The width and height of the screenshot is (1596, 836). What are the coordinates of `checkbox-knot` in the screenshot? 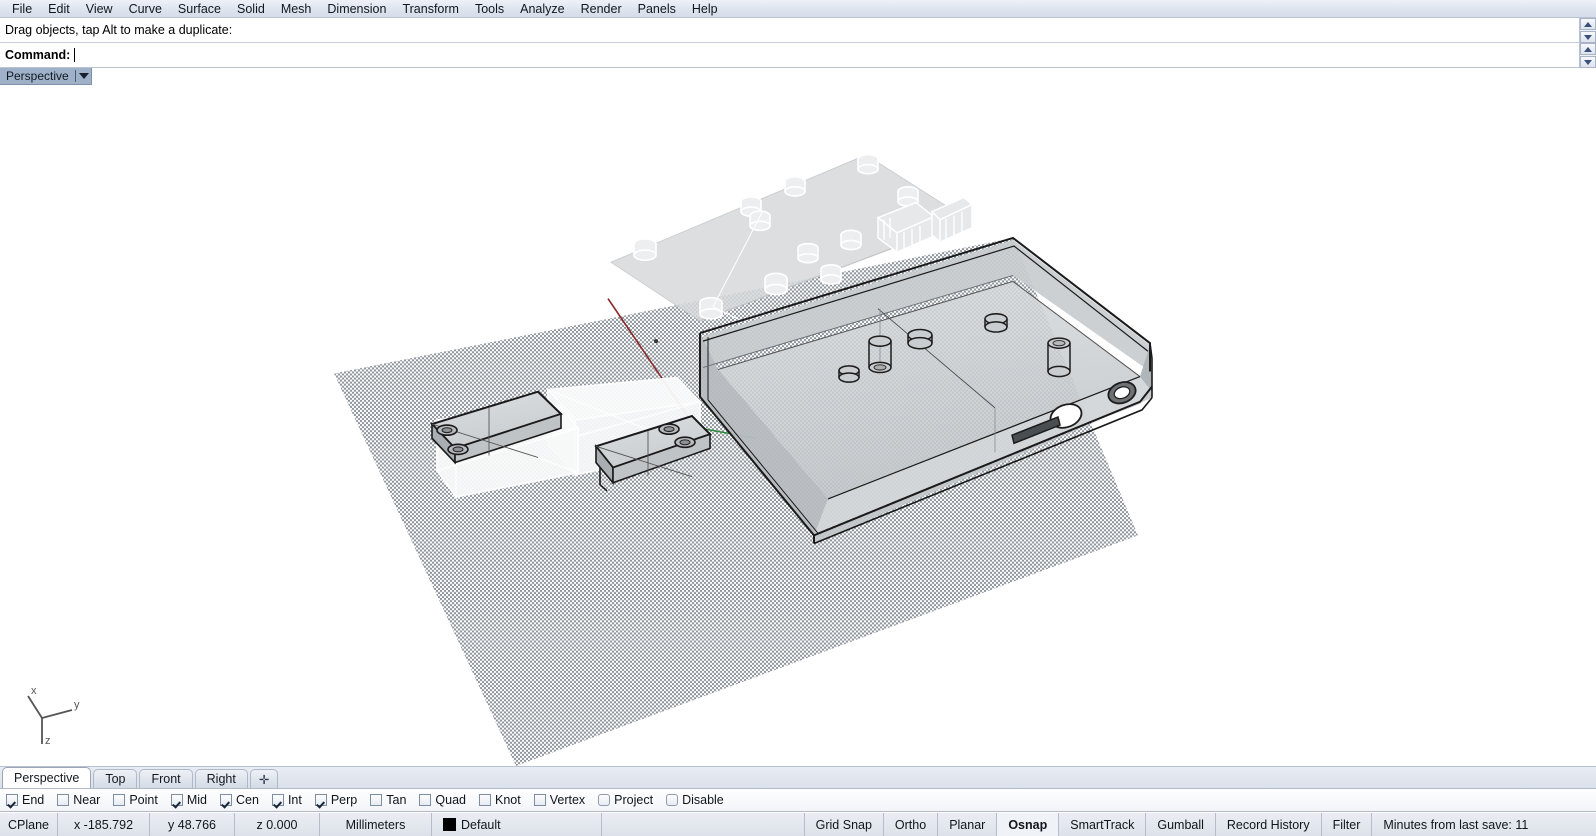 It's located at (485, 800).